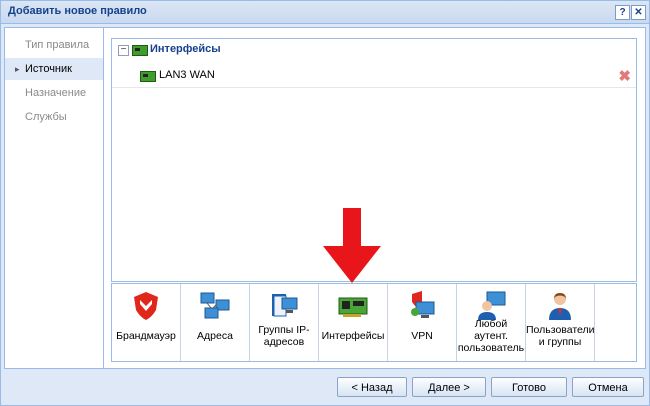  Describe the element at coordinates (48, 69) in the screenshot. I see `nav-item-label: Источник` at that location.